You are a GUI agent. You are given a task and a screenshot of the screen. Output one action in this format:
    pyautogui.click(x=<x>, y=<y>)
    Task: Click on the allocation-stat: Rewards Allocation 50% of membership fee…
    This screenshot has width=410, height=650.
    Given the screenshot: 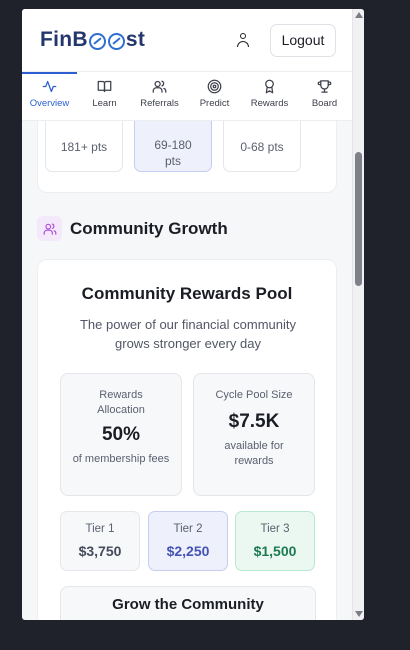 What is the action you would take?
    pyautogui.click(x=121, y=434)
    